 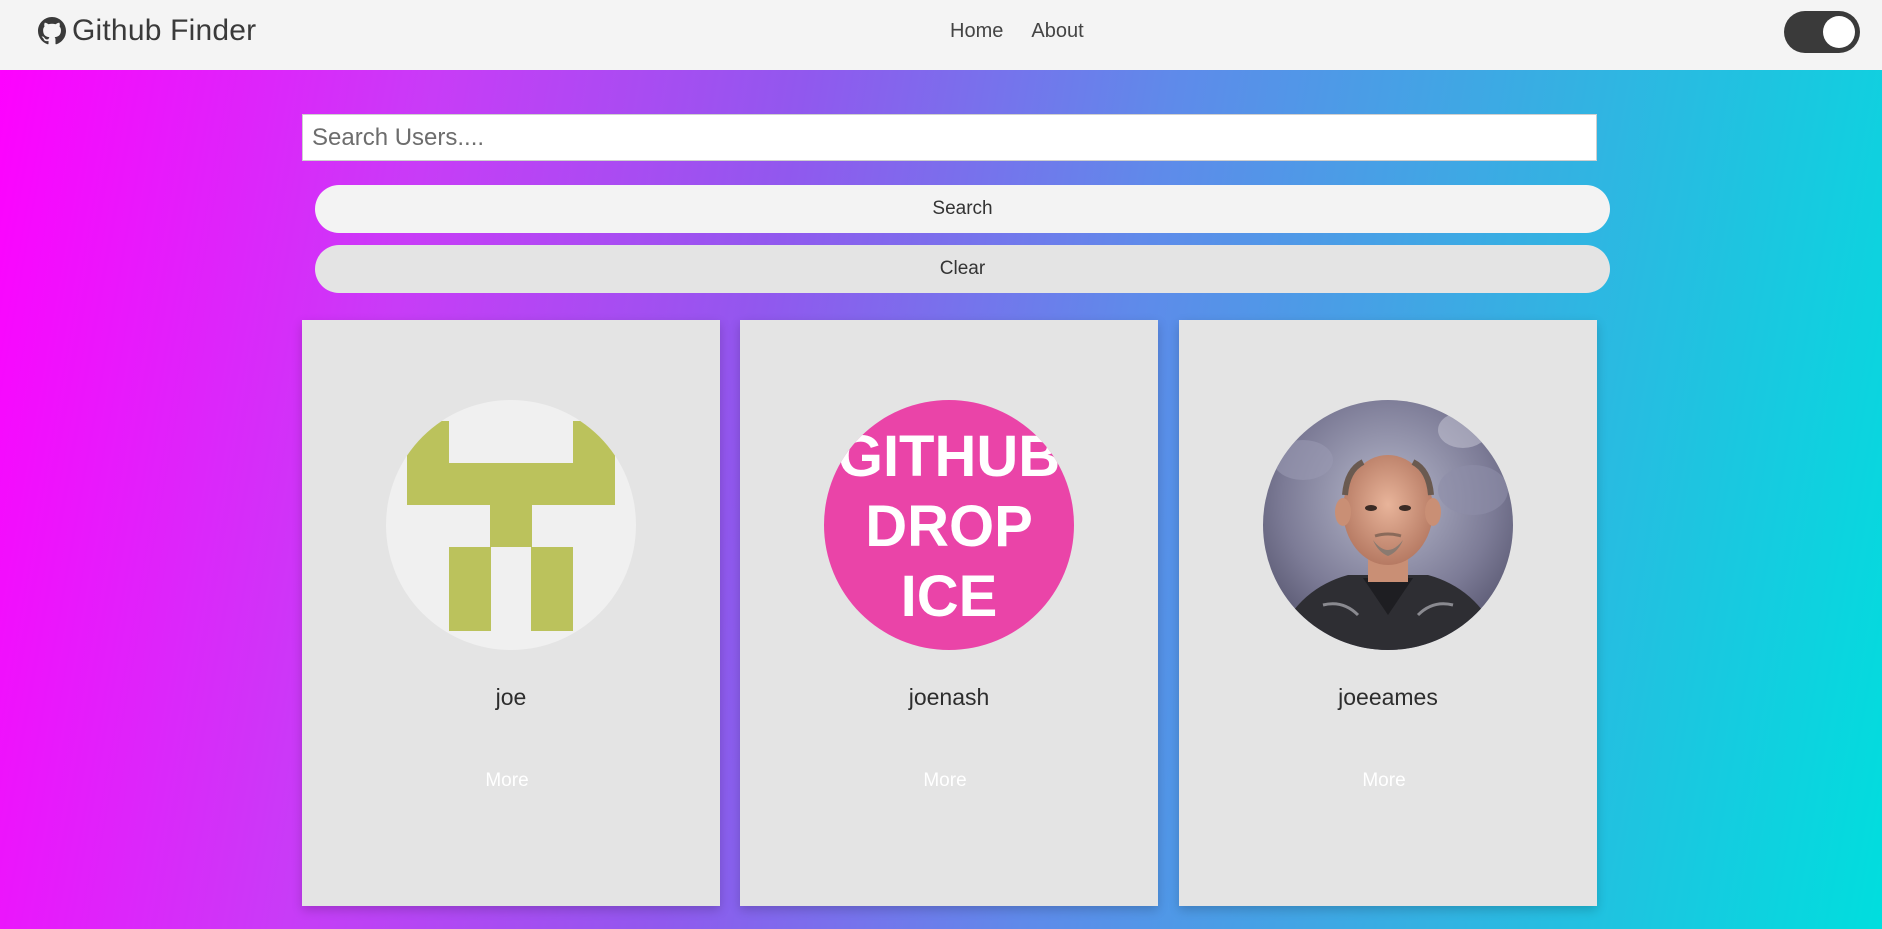 What do you see at coordinates (1017, 31) in the screenshot?
I see `nav-links: Home About` at bounding box center [1017, 31].